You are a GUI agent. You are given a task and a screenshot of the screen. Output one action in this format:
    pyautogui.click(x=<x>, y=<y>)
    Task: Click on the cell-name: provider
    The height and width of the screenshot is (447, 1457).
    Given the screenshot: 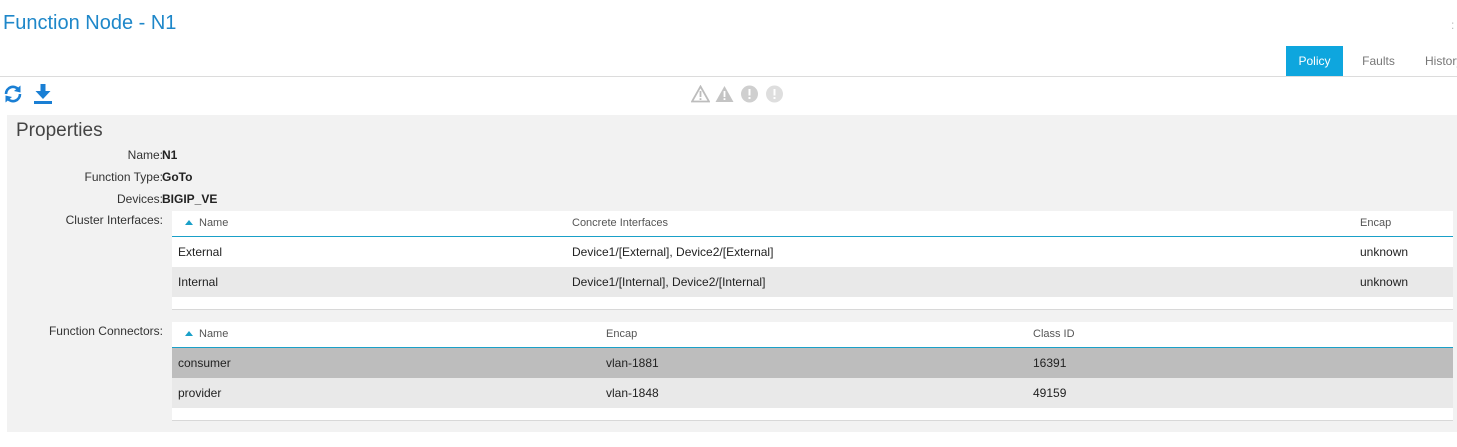 What is the action you would take?
    pyautogui.click(x=200, y=393)
    